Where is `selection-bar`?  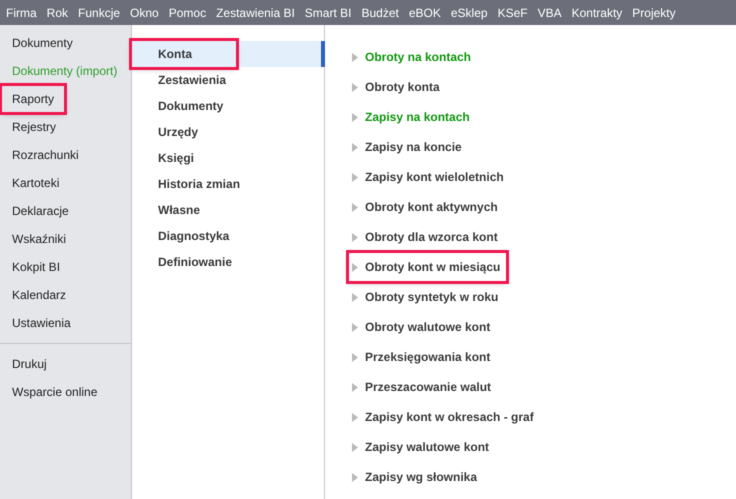
selection-bar is located at coordinates (323, 54).